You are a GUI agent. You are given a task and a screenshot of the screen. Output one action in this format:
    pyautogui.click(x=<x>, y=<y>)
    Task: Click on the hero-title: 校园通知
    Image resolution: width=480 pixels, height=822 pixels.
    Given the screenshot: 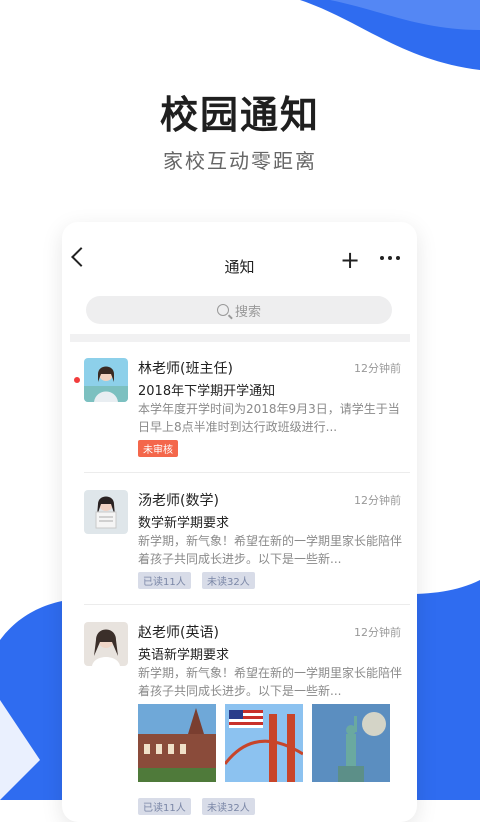 What is the action you would take?
    pyautogui.click(x=239, y=115)
    